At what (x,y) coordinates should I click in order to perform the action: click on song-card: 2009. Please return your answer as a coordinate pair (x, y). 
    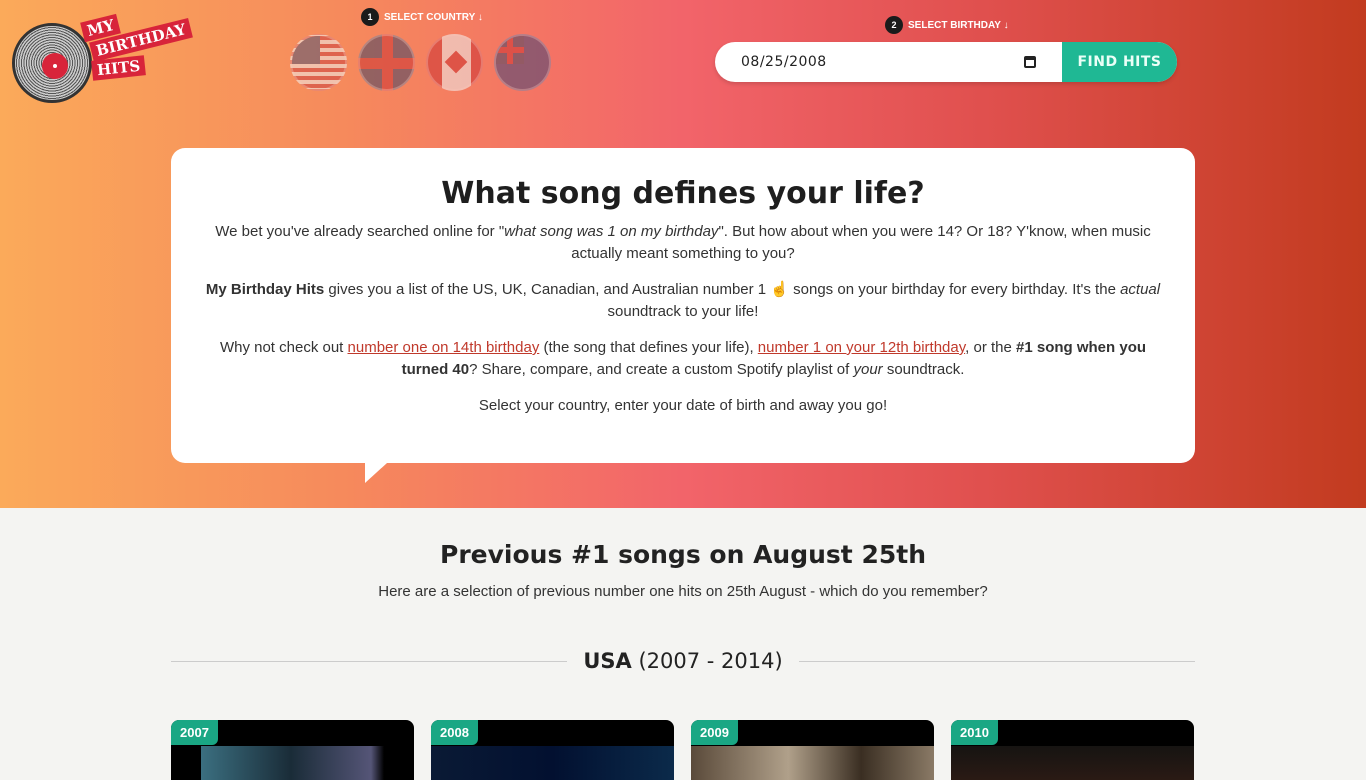
    Looking at the image, I should click on (812, 750).